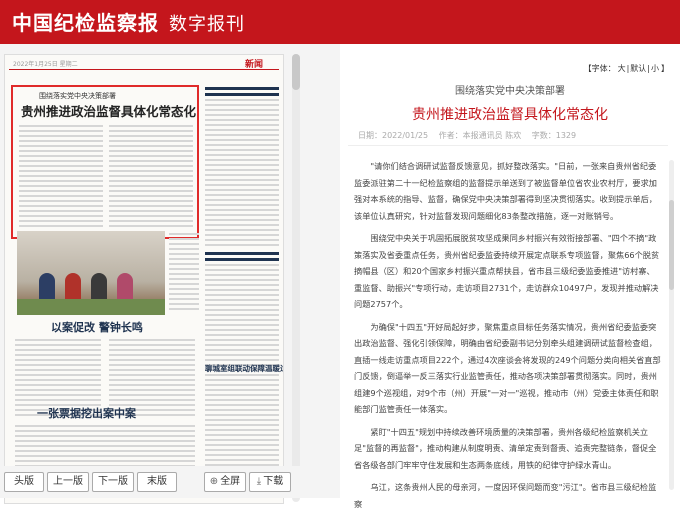 The width and height of the screenshot is (680, 518). Describe the element at coordinates (655, 68) in the screenshot. I see `font-small-link: 小` at that location.